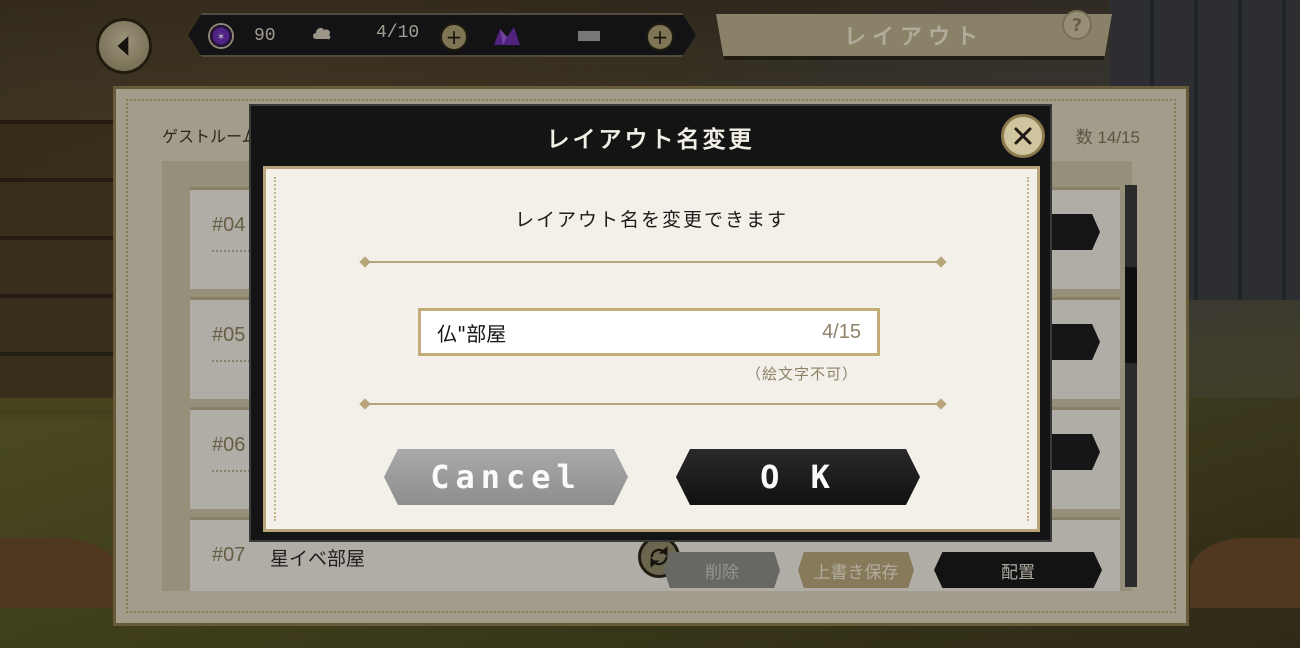 The image size is (1300, 648). I want to click on layout-name-value: 仏"部屋, so click(471, 332).